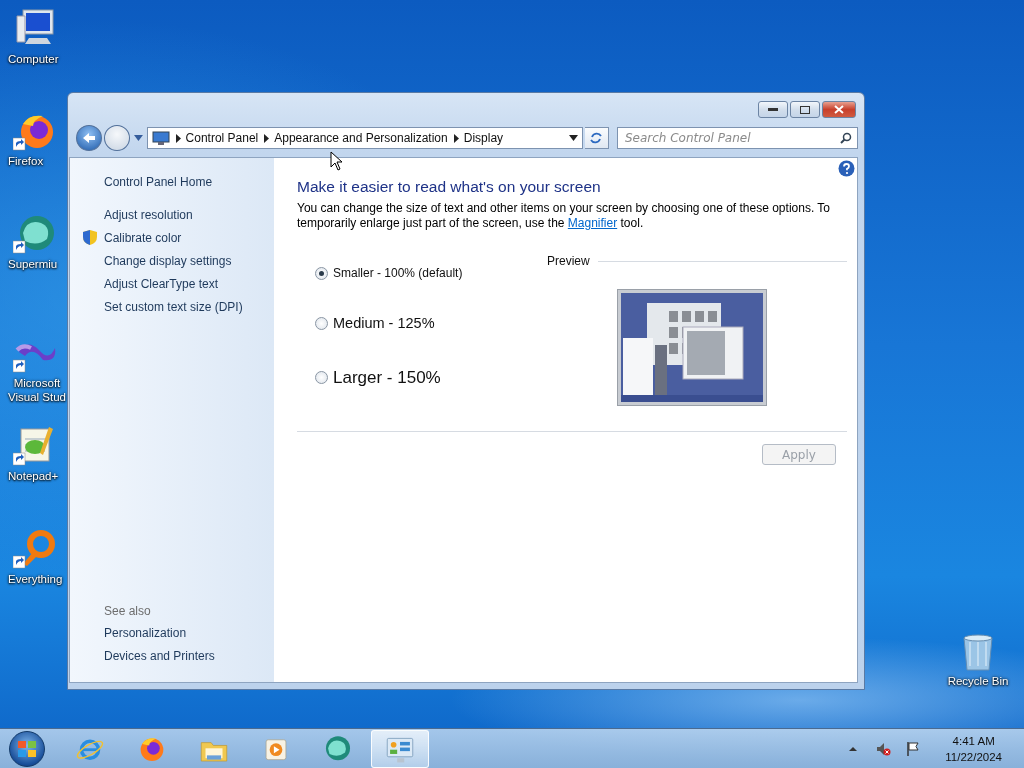 The image size is (1024, 768). I want to click on clock: 4:41 AM 11/22/2024, so click(973, 748).